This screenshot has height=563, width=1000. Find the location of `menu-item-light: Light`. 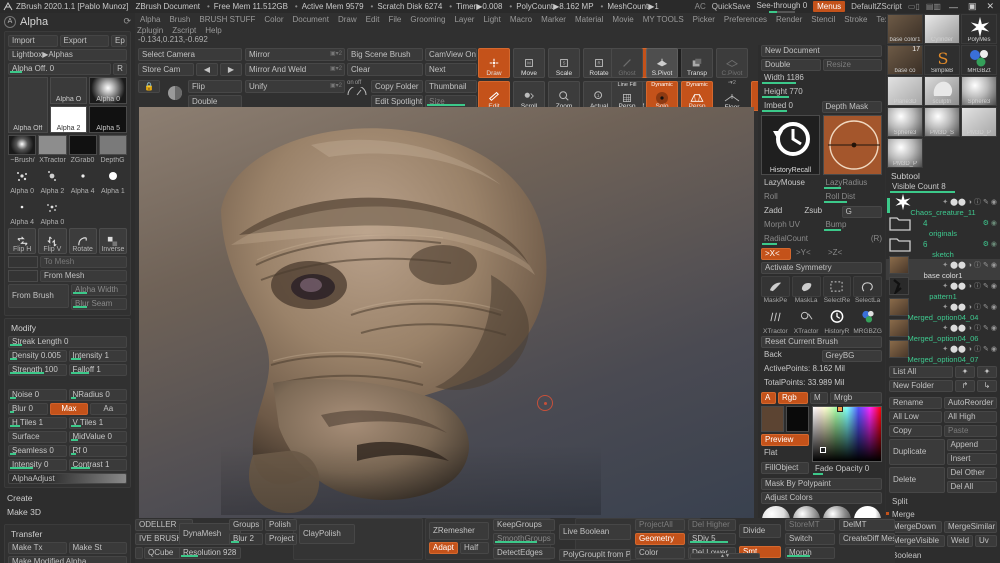

menu-item-light: Light is located at coordinates (491, 19).